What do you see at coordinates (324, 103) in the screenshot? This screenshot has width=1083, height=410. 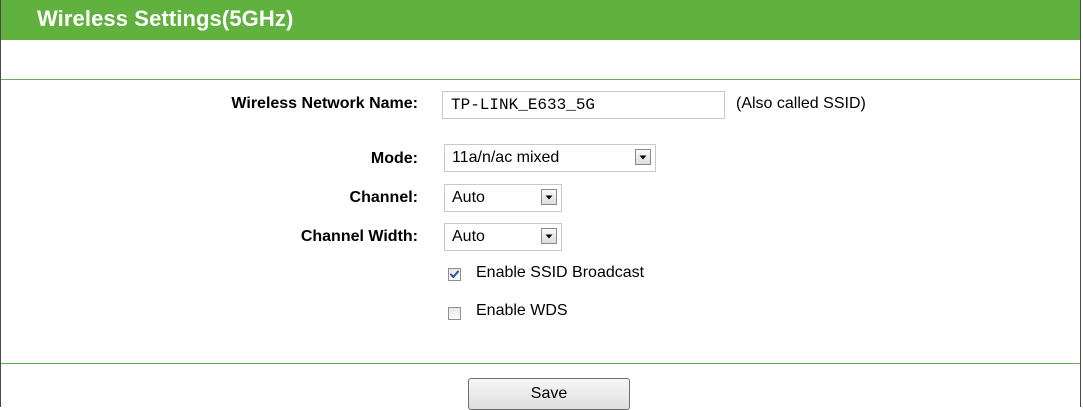 I see `network-name-label: Wireless Network Name:` at bounding box center [324, 103].